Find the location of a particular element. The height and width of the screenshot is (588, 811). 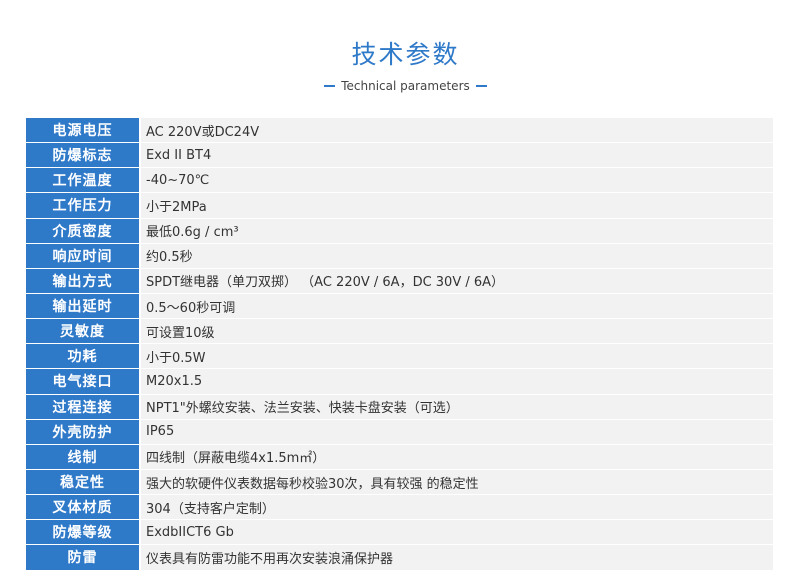

param-label: 防雷 is located at coordinates (82, 558).